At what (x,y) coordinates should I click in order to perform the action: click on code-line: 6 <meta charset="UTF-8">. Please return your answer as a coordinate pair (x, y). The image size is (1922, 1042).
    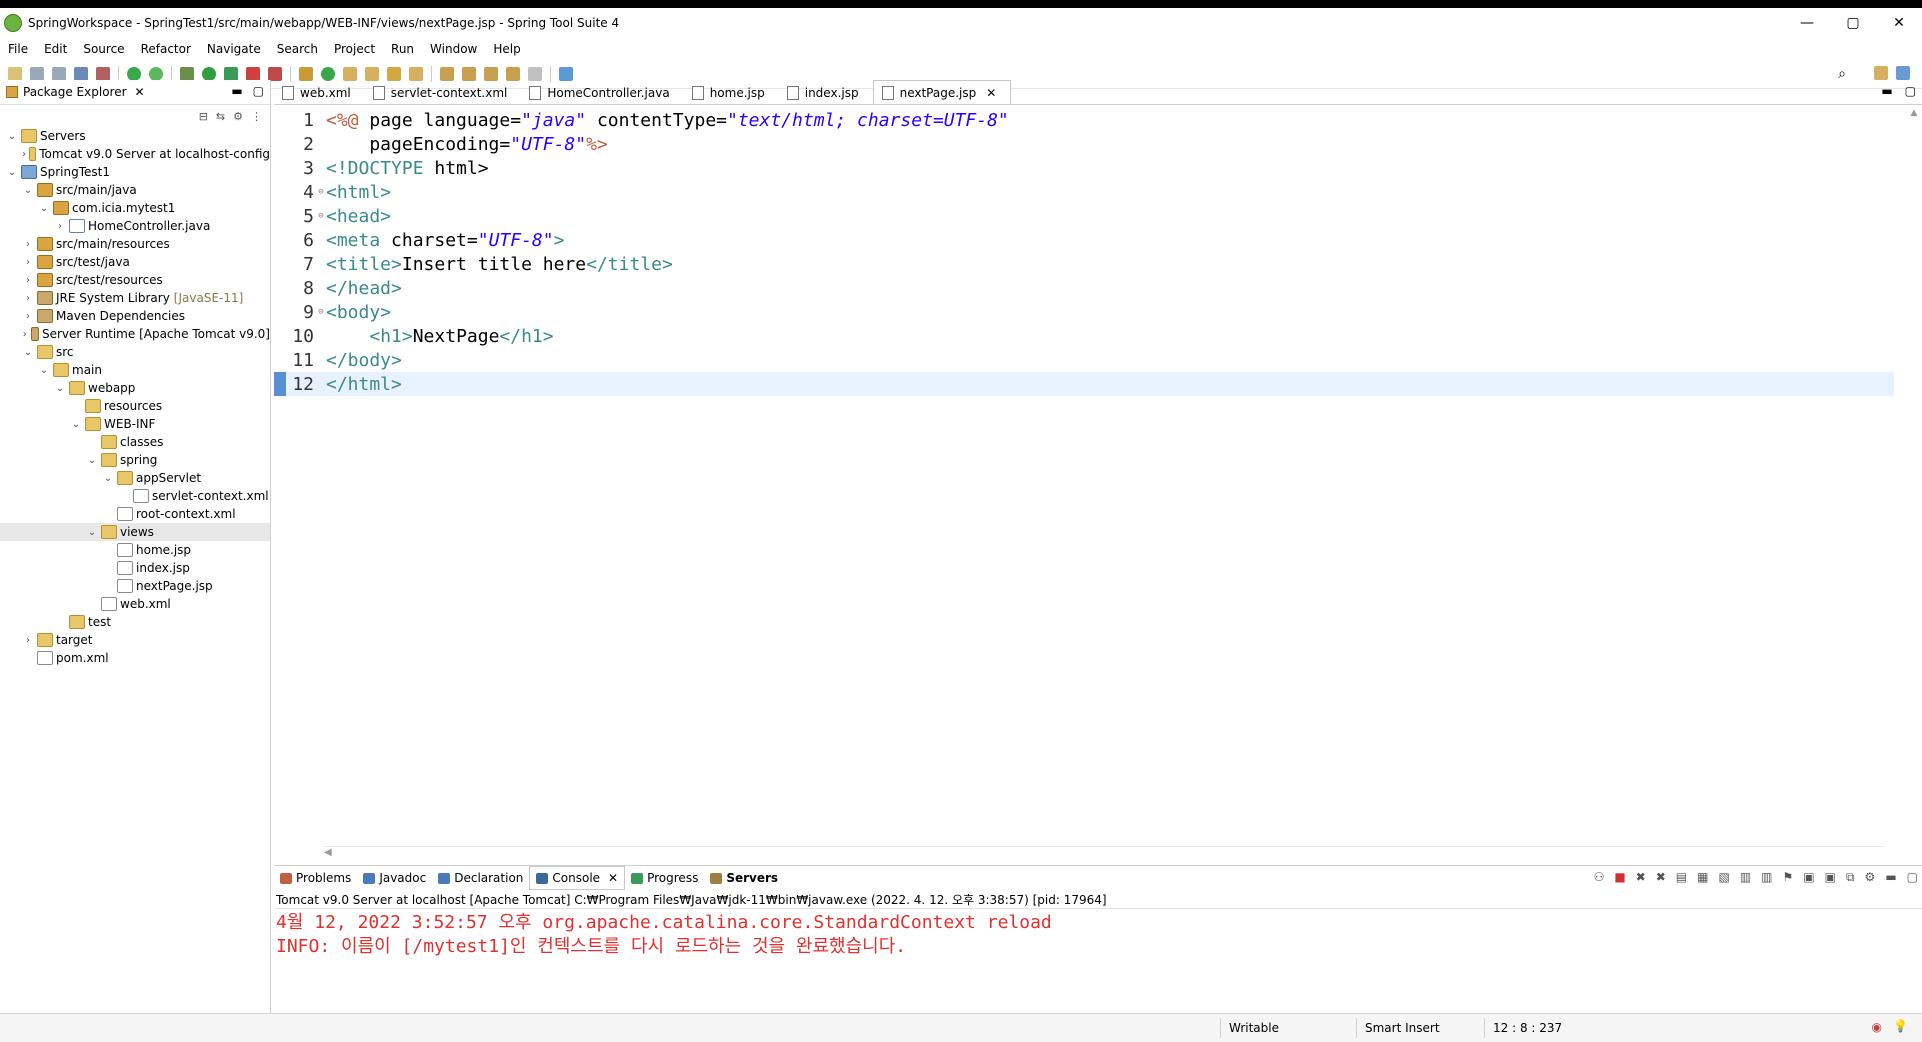
    Looking at the image, I should click on (1084, 240).